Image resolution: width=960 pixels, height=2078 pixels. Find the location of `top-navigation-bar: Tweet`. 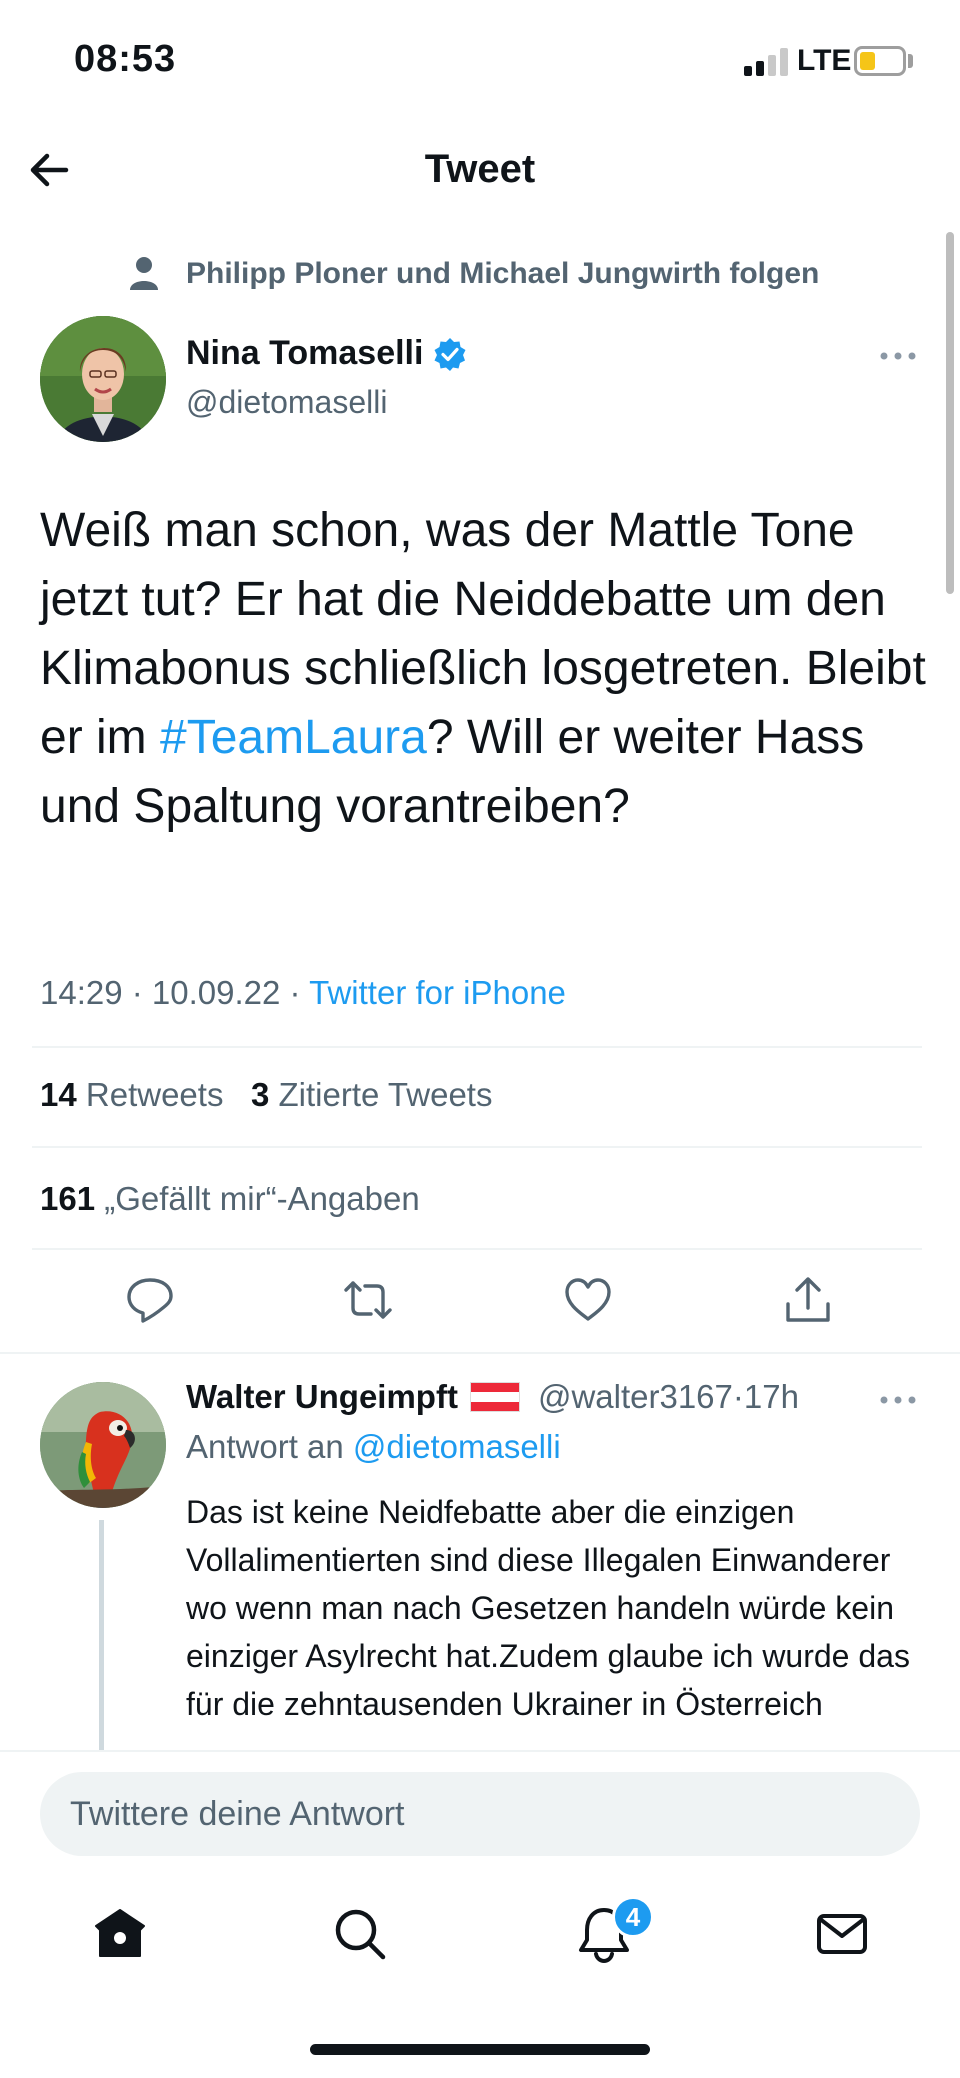

top-navigation-bar: Tweet is located at coordinates (480, 170).